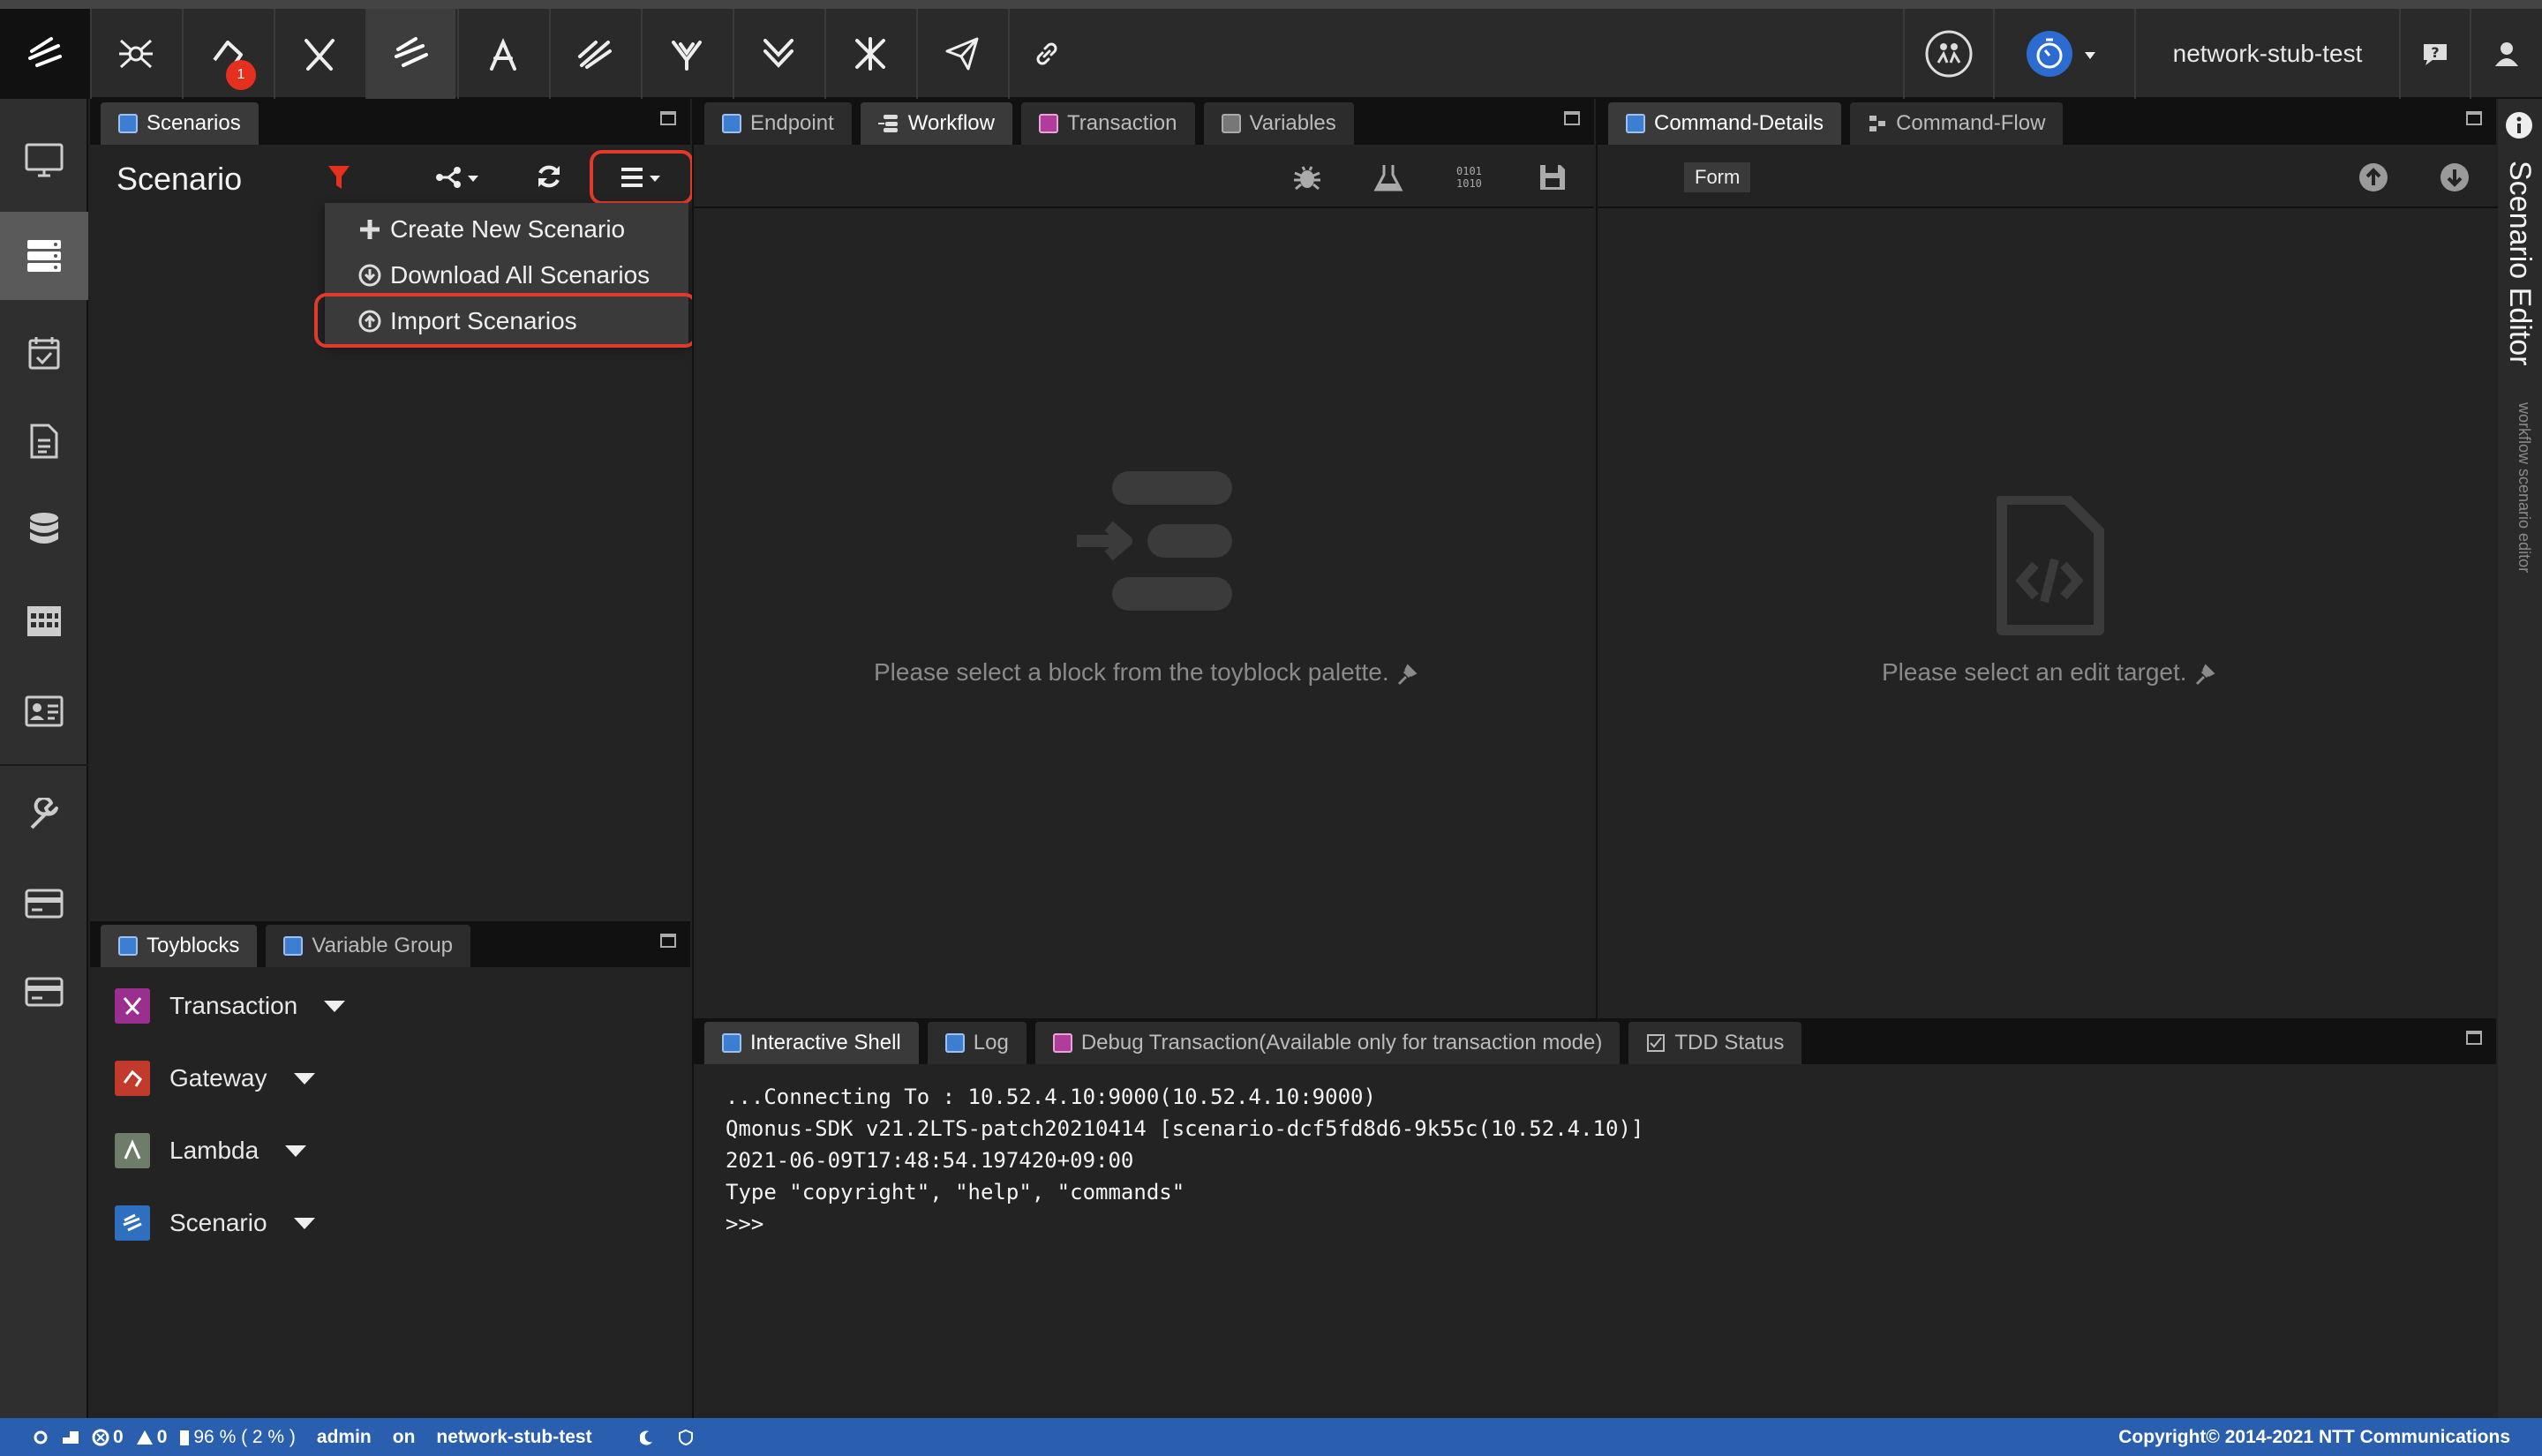 This screenshot has width=2542, height=1456. Describe the element at coordinates (44, 711) in the screenshot. I see `id-card-icon` at that location.